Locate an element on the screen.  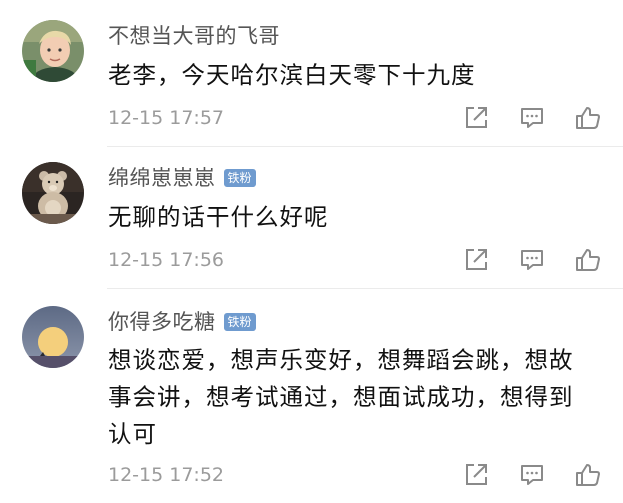
comment-text: 老李，今天哈尔滨白天零下十九度 is located at coordinates (358, 75).